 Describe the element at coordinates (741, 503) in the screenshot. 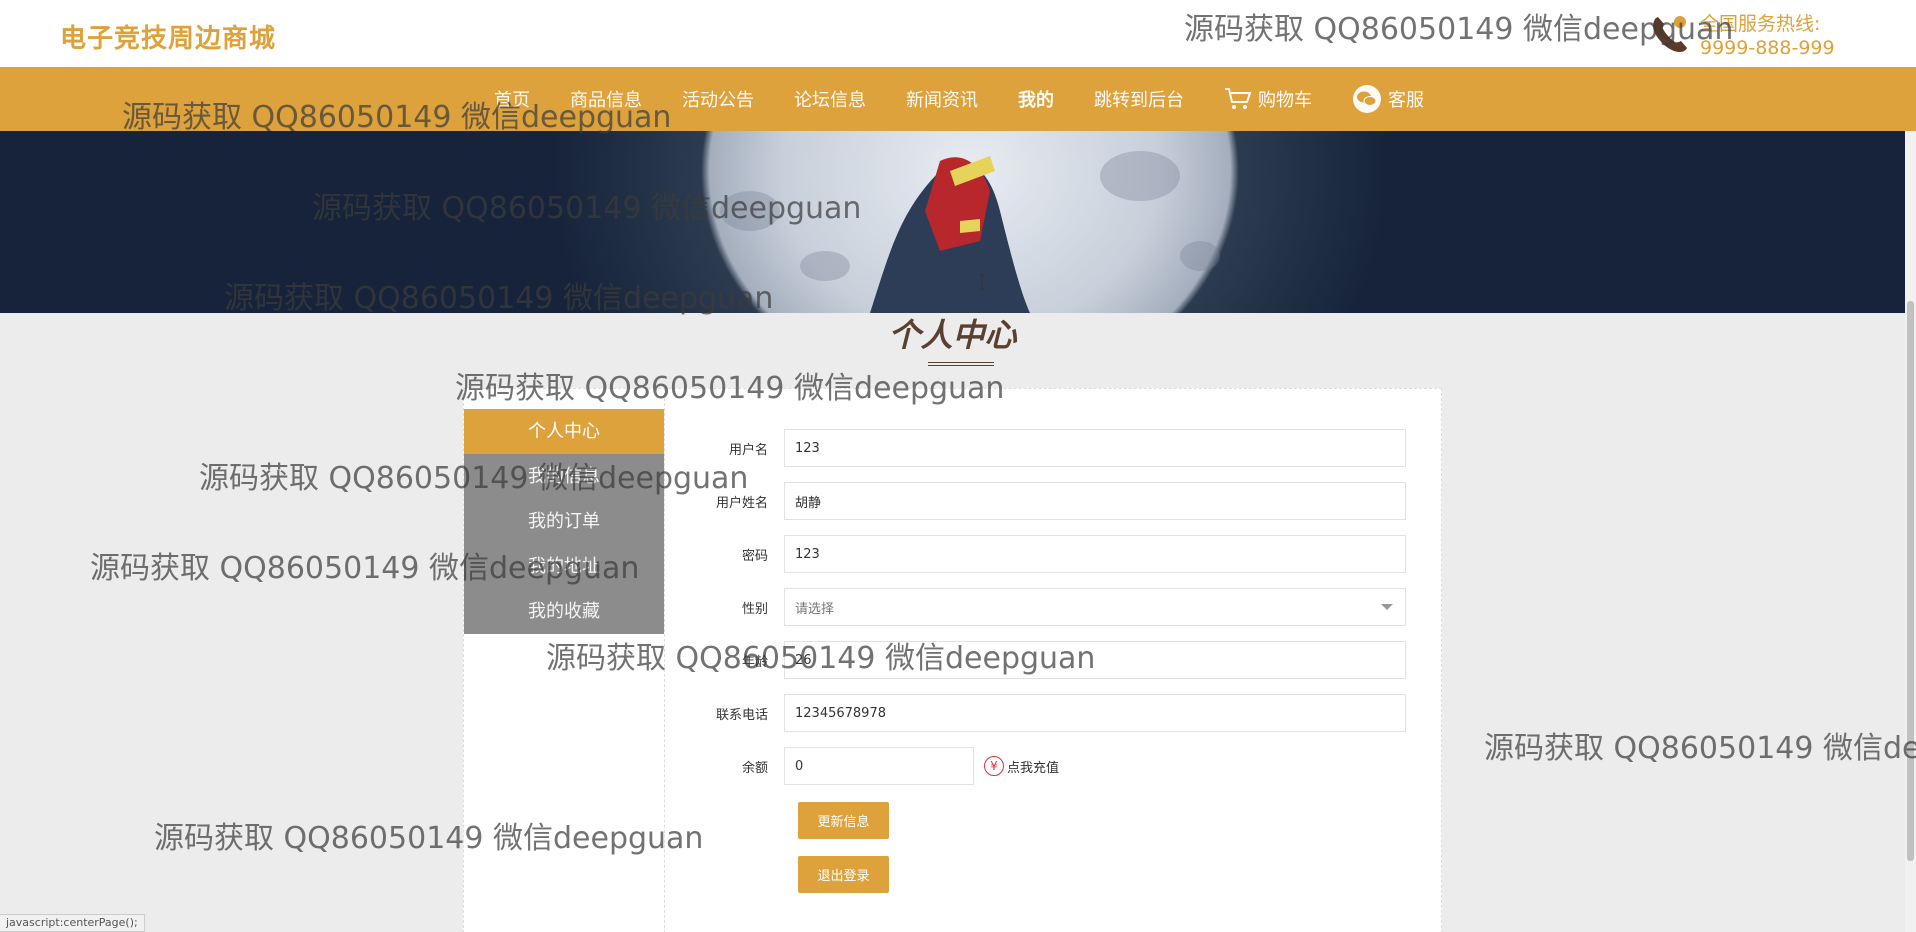

I see `realname-label: 用户姓名` at that location.